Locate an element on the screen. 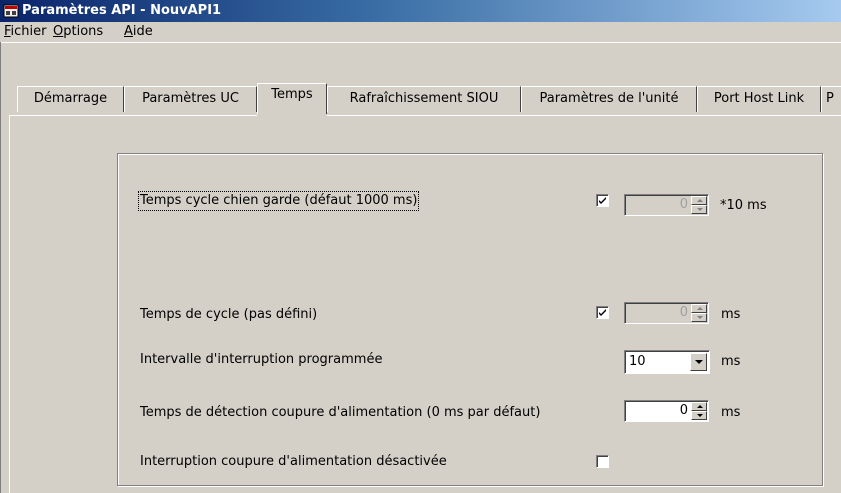 This screenshot has width=841, height=493. plc-settings-icon is located at coordinates (11, 11).